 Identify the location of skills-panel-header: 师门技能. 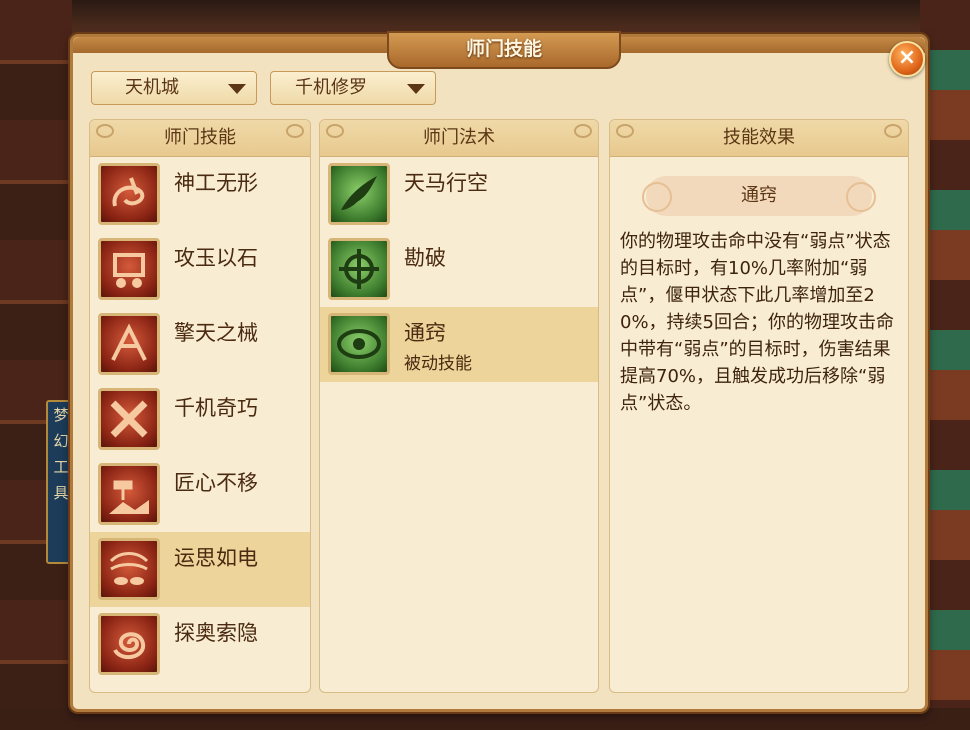
(200, 138).